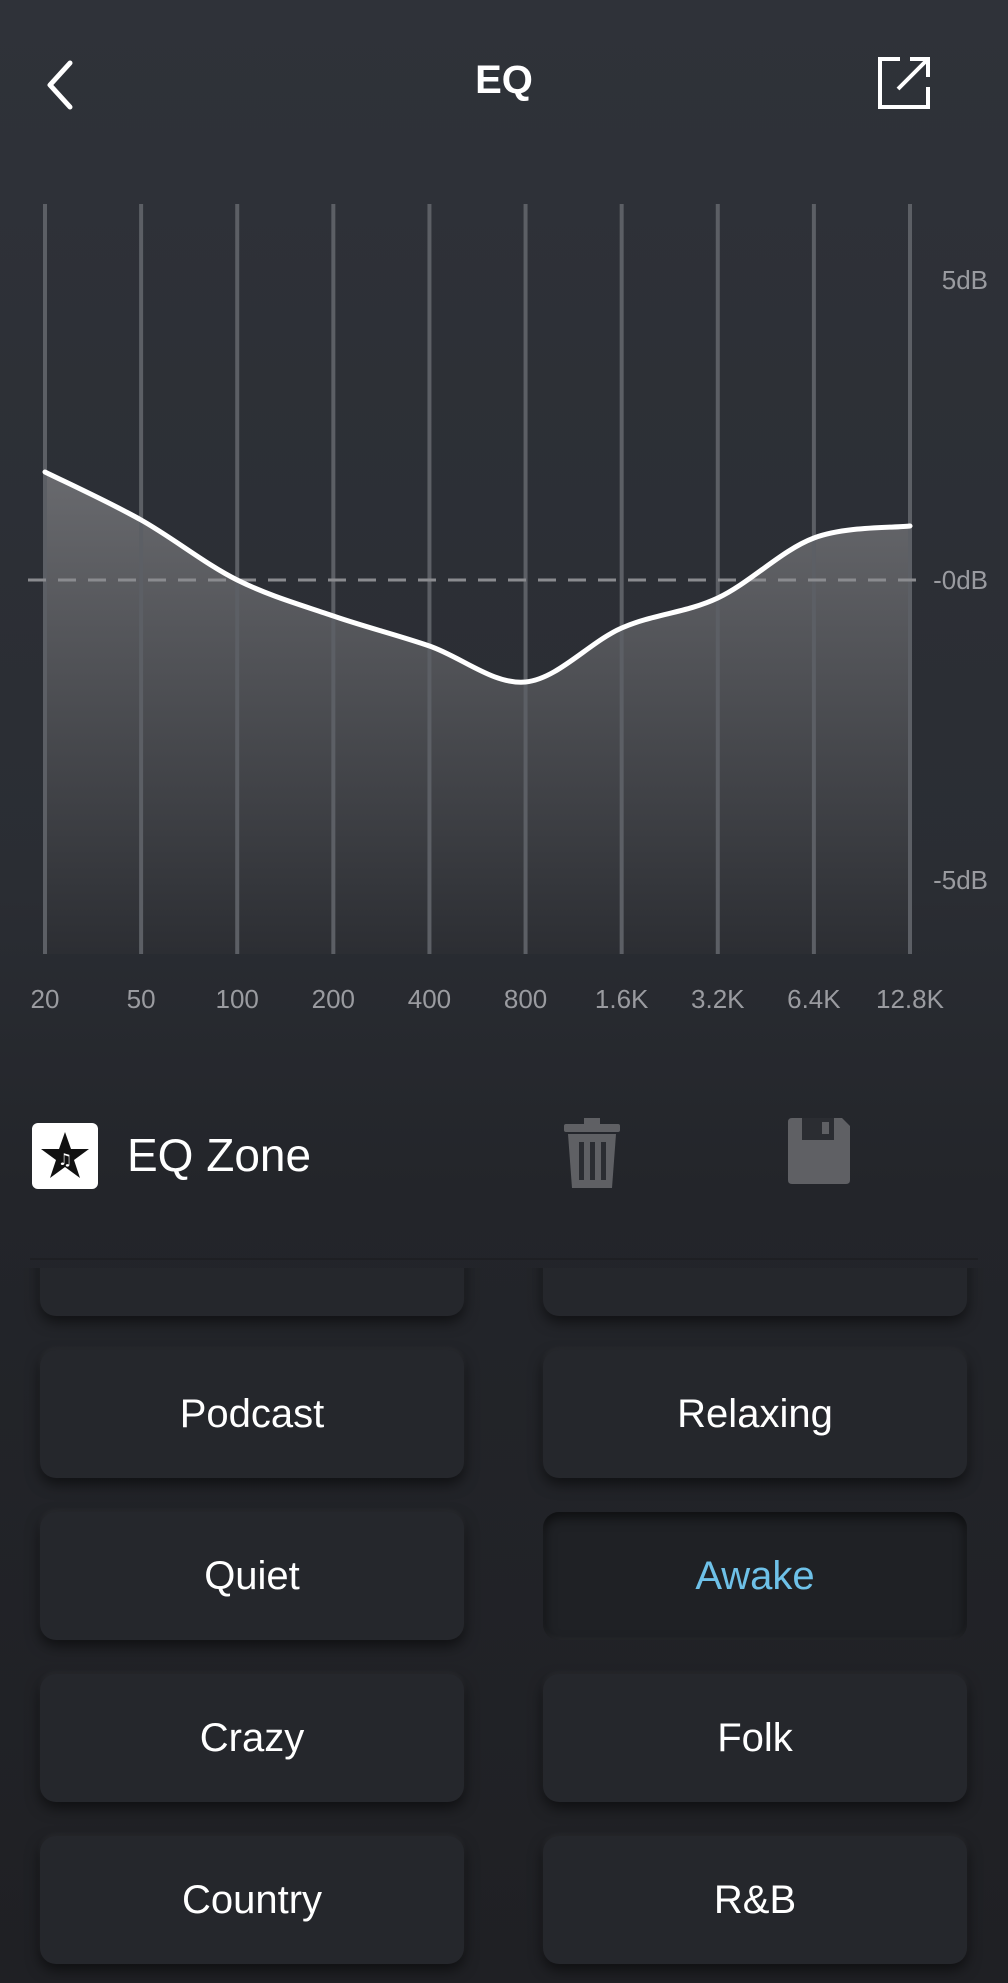 The image size is (1008, 1983). I want to click on preset-crazy: Crazy, so click(252, 1738).